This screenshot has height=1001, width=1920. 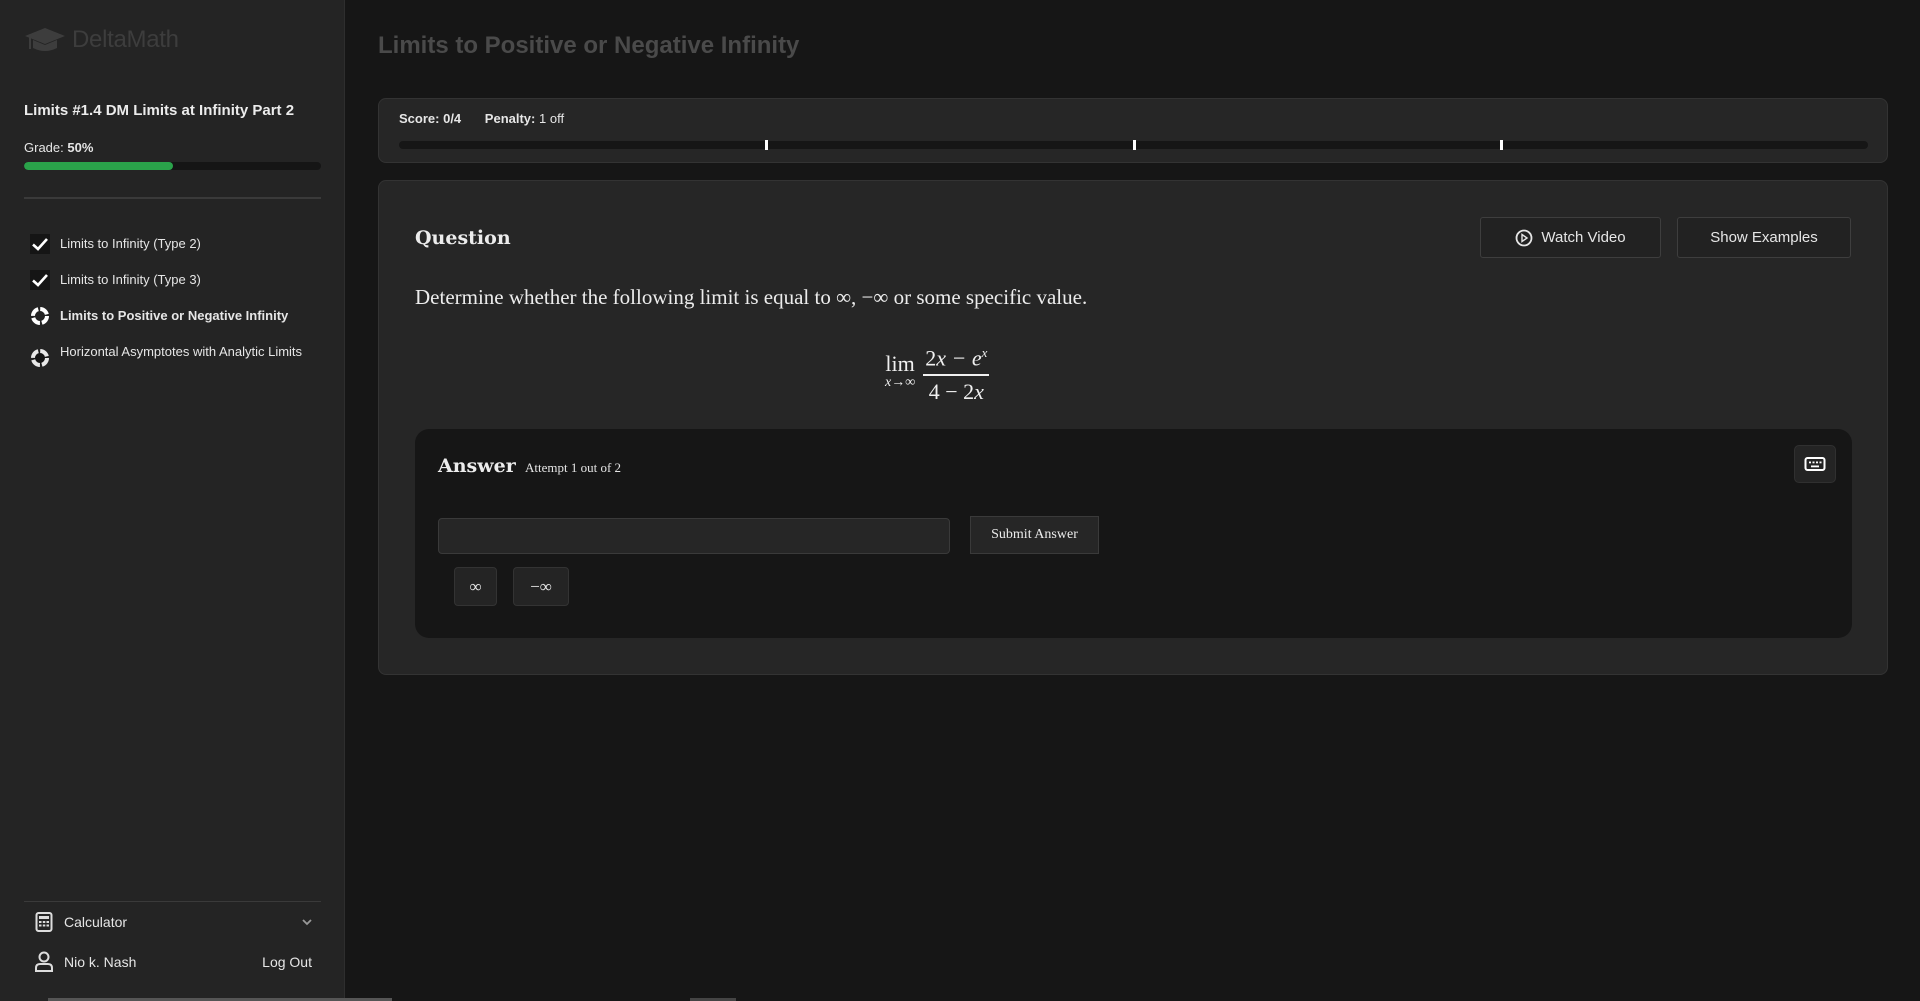 I want to click on calculator-toggle: Calculator, so click(x=174, y=922).